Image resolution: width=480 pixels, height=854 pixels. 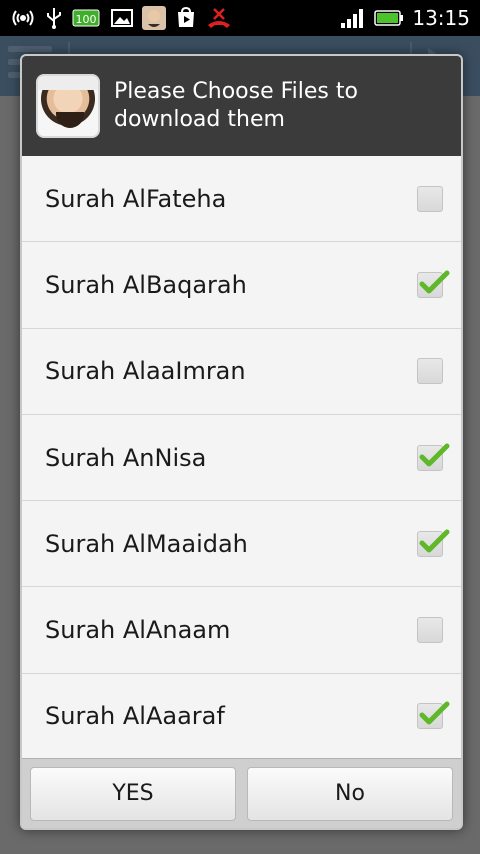 I want to click on dialog-footer: YES No, so click(x=241, y=793).